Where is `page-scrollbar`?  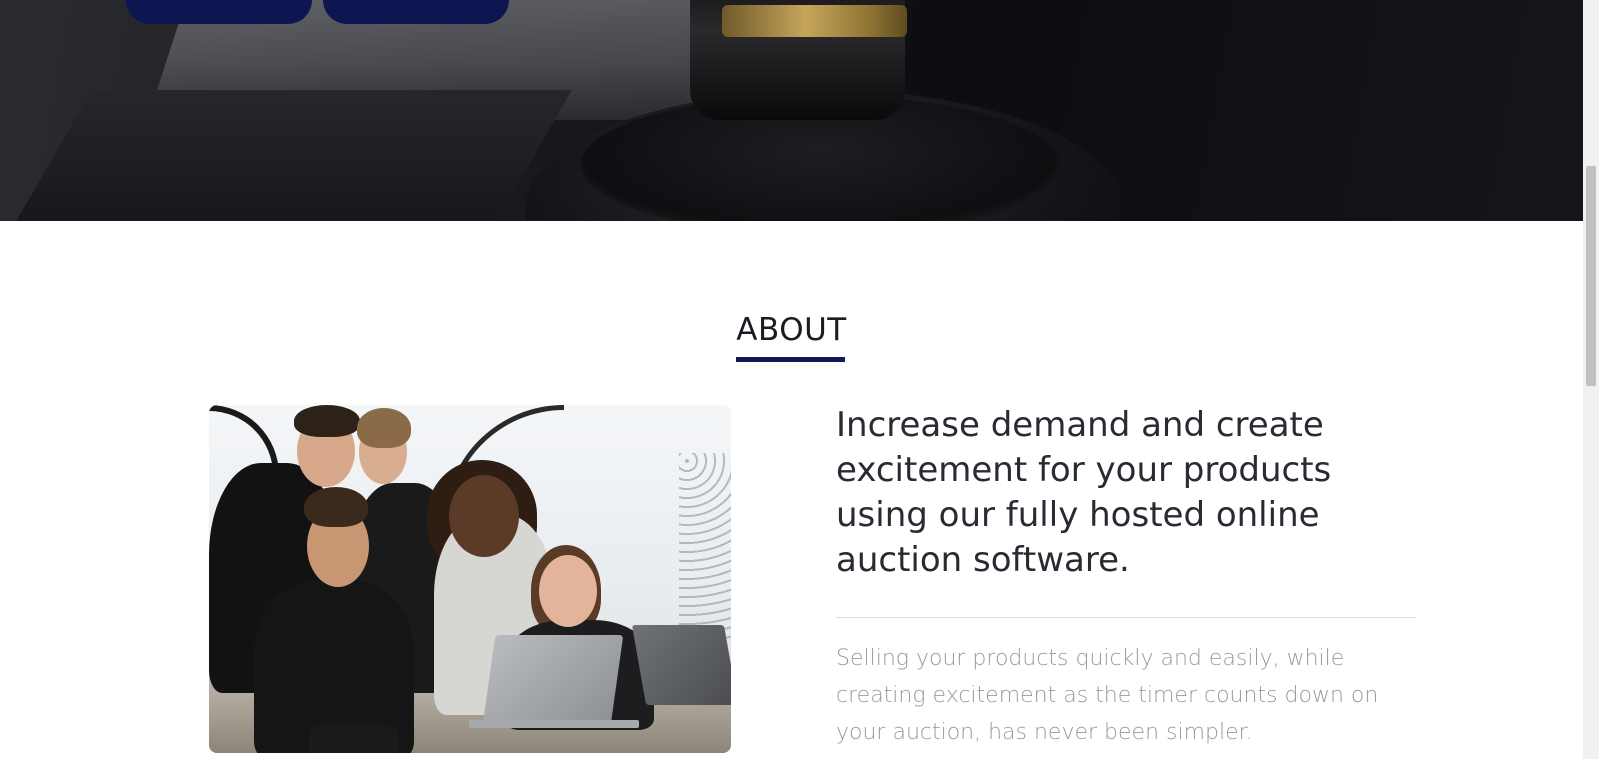
page-scrollbar is located at coordinates (1591, 379).